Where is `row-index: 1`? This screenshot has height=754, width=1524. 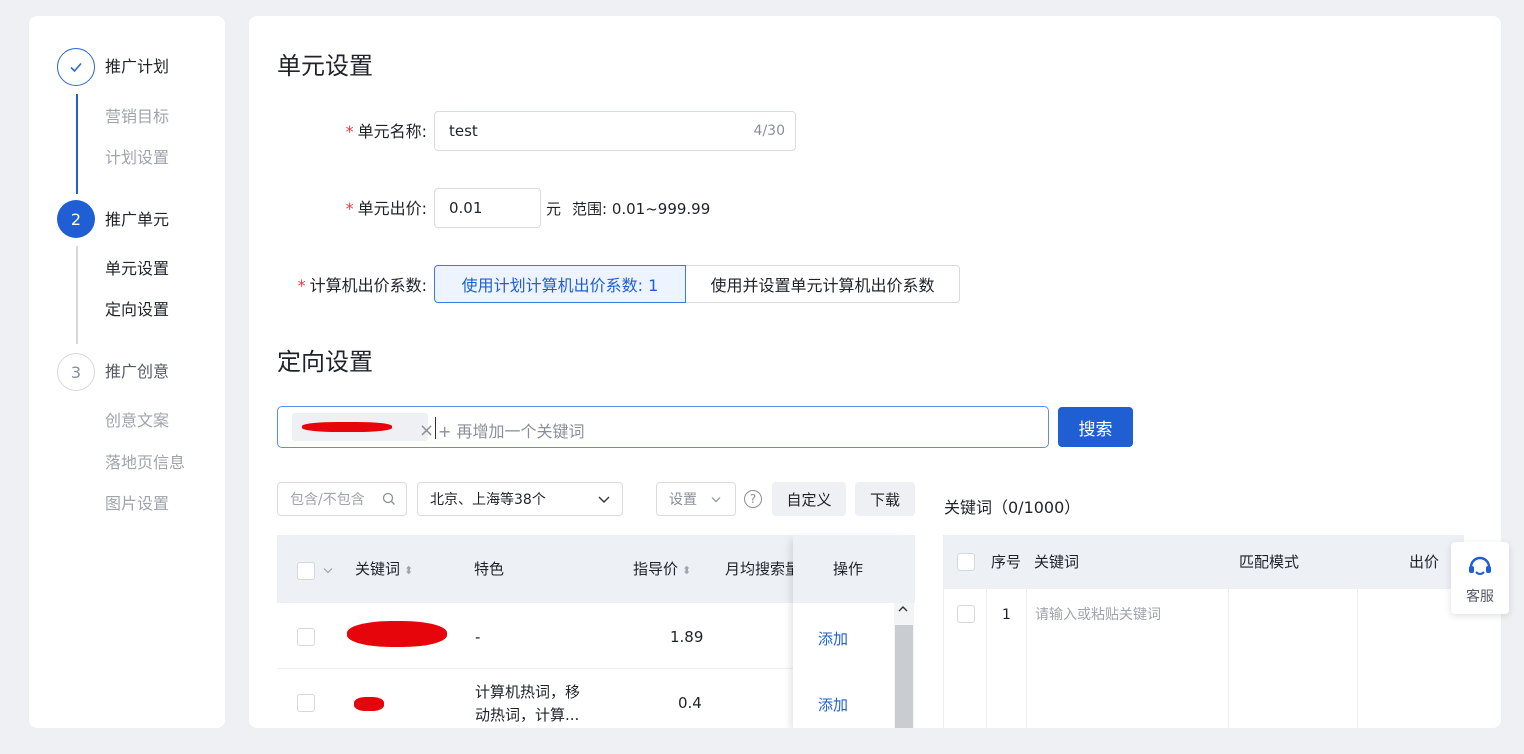
row-index: 1 is located at coordinates (1006, 615).